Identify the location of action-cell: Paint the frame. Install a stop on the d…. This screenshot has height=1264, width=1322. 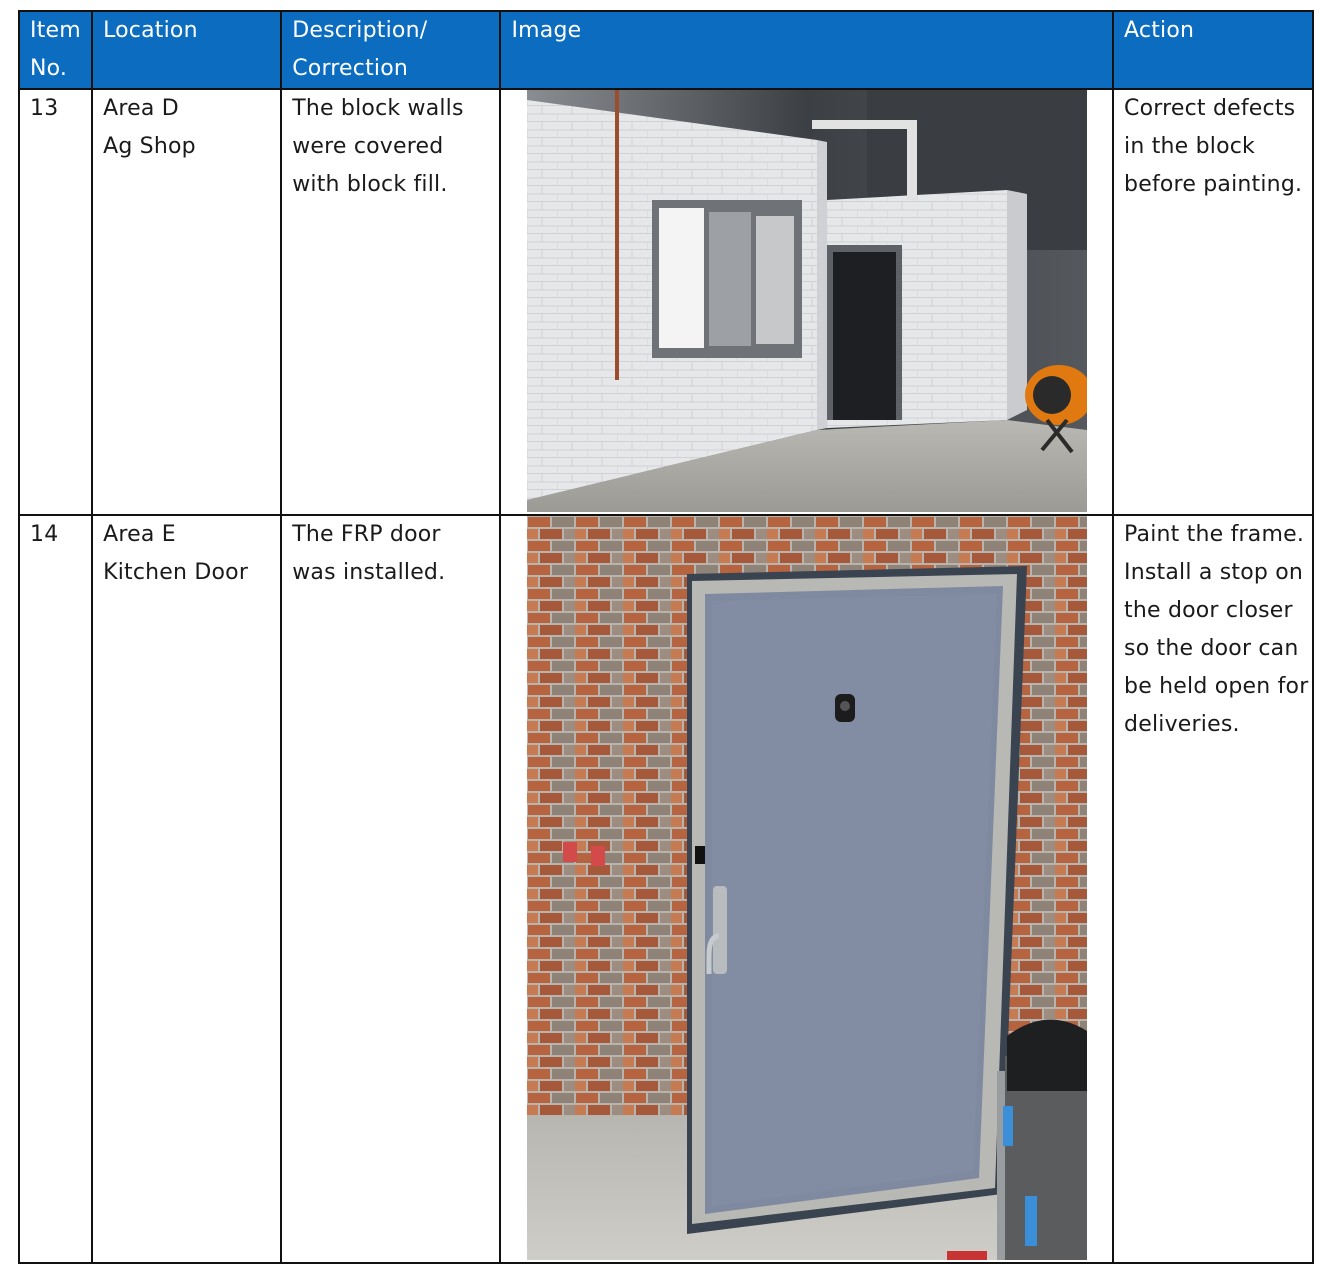
(1213, 889).